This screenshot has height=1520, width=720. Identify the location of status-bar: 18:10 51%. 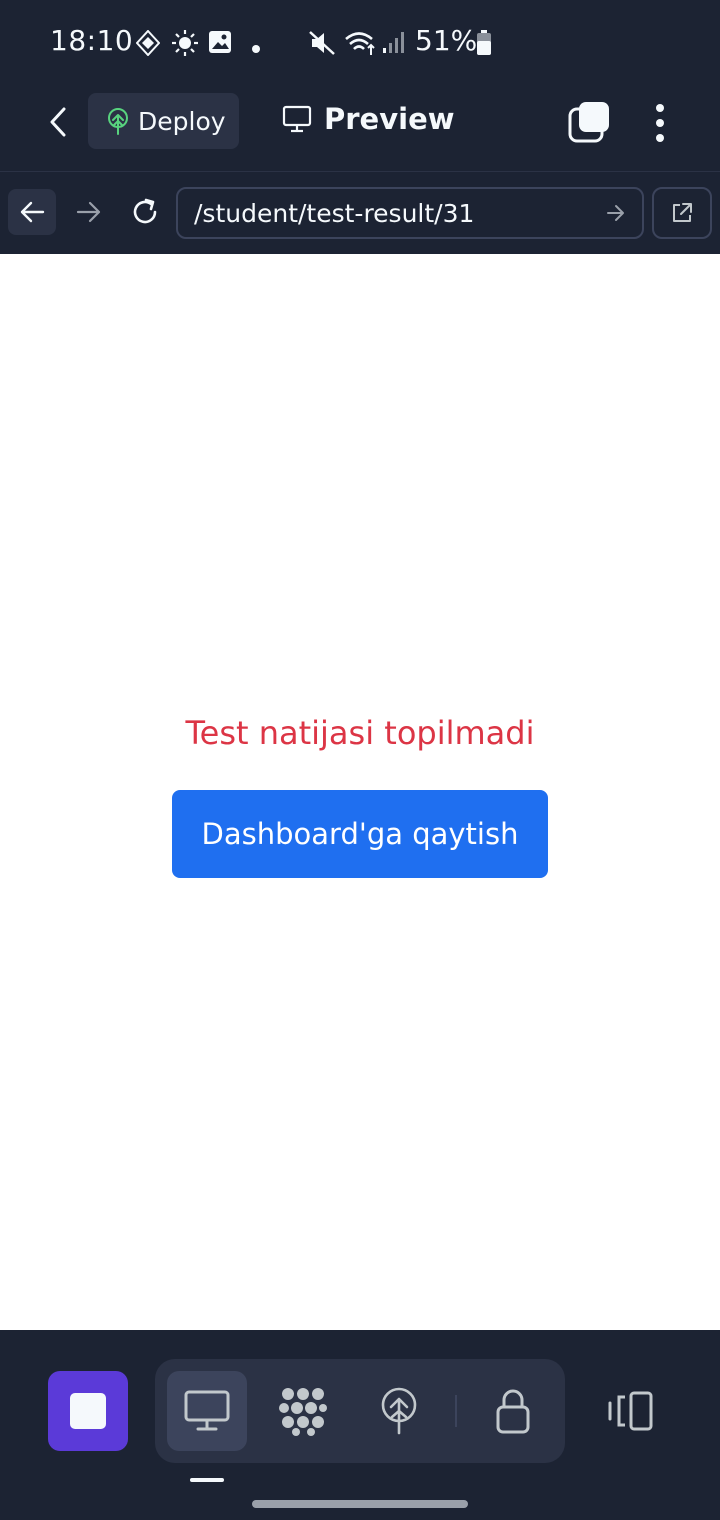
(360, 42).